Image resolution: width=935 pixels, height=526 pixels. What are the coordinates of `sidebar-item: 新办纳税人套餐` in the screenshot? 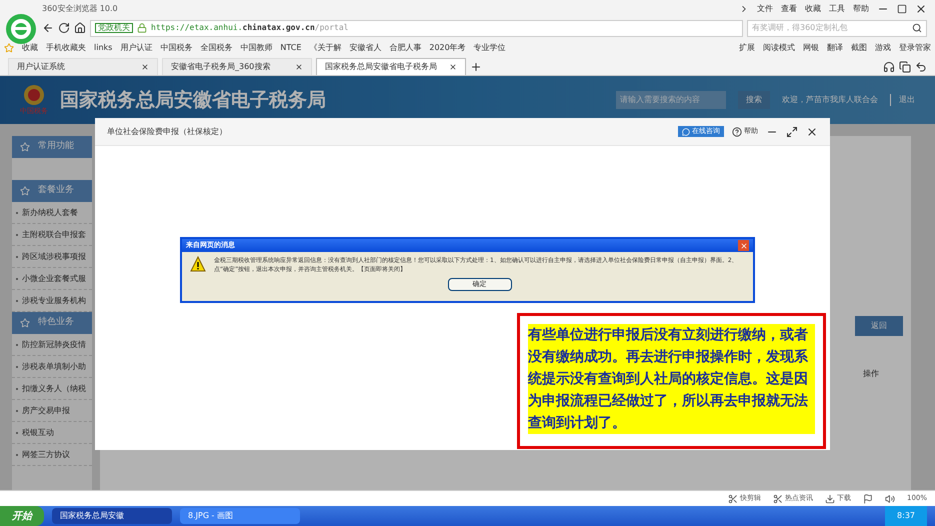 It's located at (50, 212).